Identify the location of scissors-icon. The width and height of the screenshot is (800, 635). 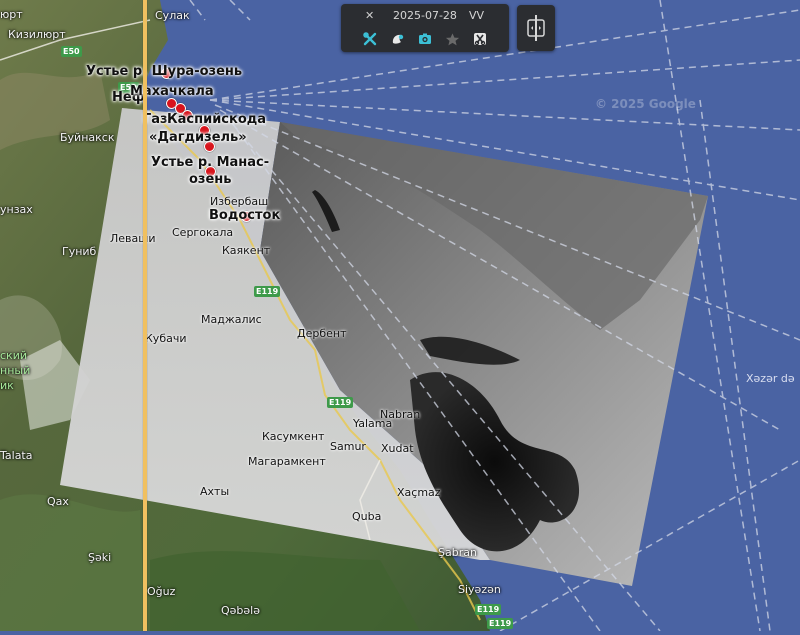
(480, 39).